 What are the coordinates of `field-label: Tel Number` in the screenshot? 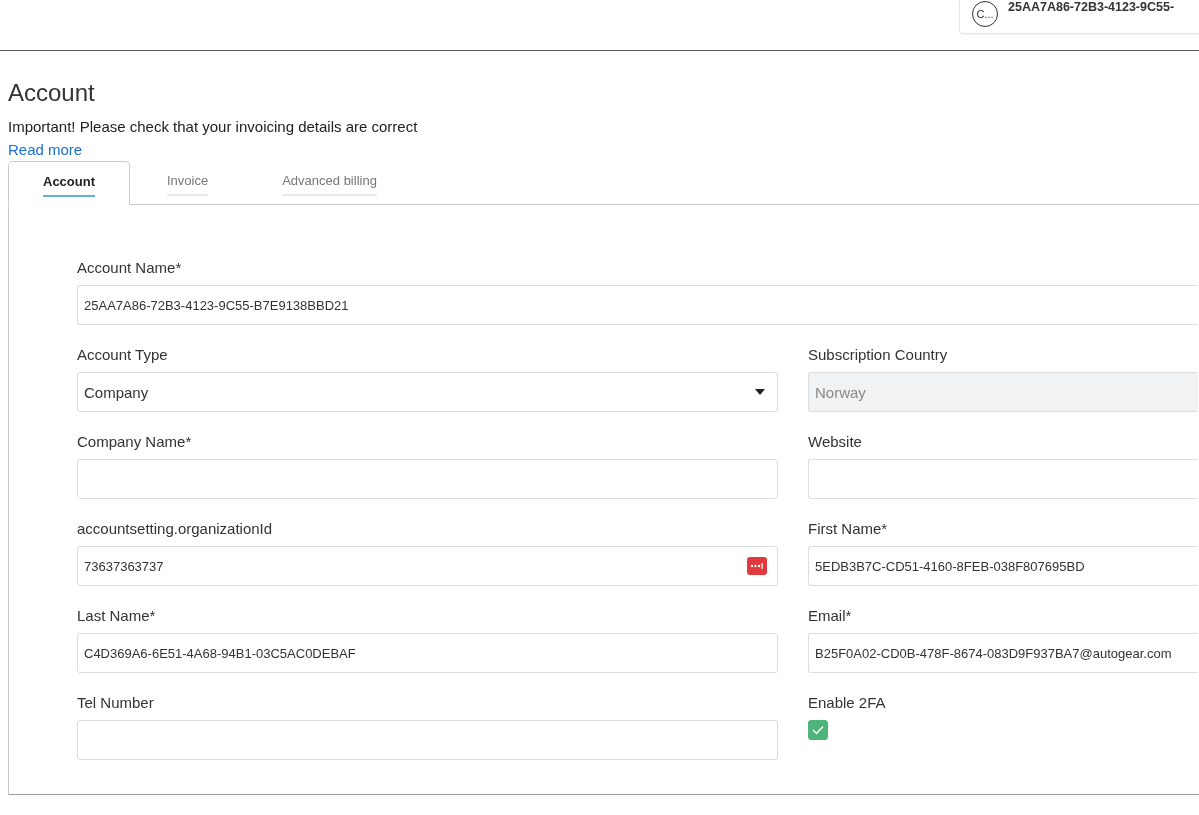 It's located at (116, 703).